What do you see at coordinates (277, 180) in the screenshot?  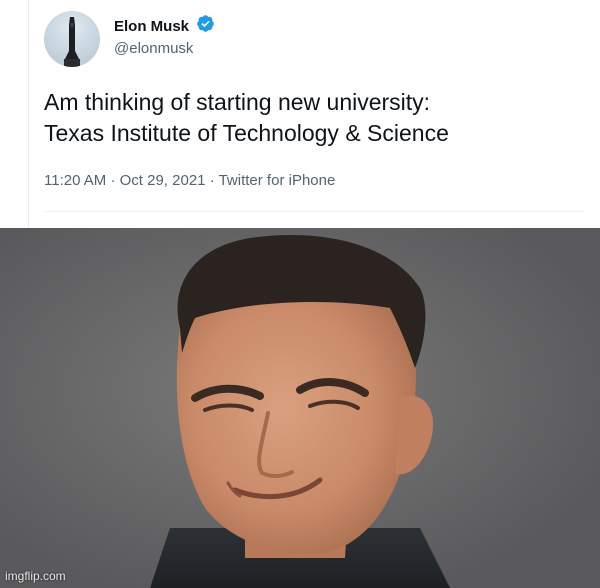 I see `tweet-source: Twitter for iPhone` at bounding box center [277, 180].